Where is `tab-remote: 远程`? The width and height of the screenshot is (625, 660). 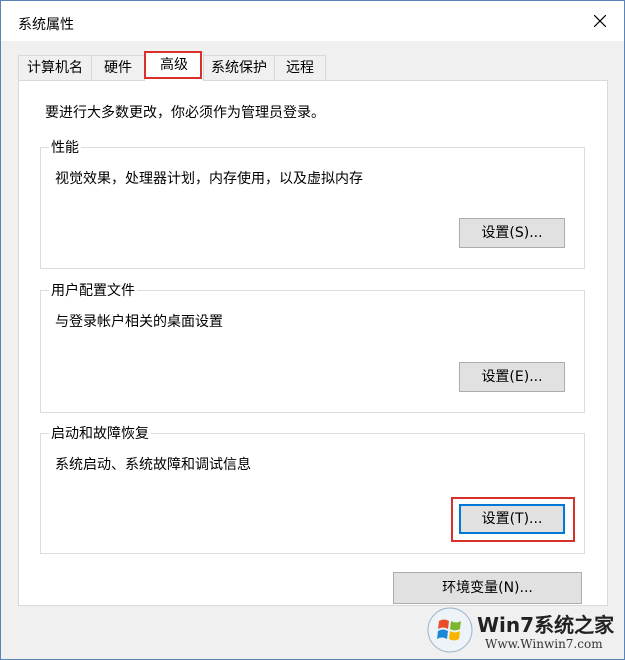
tab-remote: 远程 is located at coordinates (300, 67).